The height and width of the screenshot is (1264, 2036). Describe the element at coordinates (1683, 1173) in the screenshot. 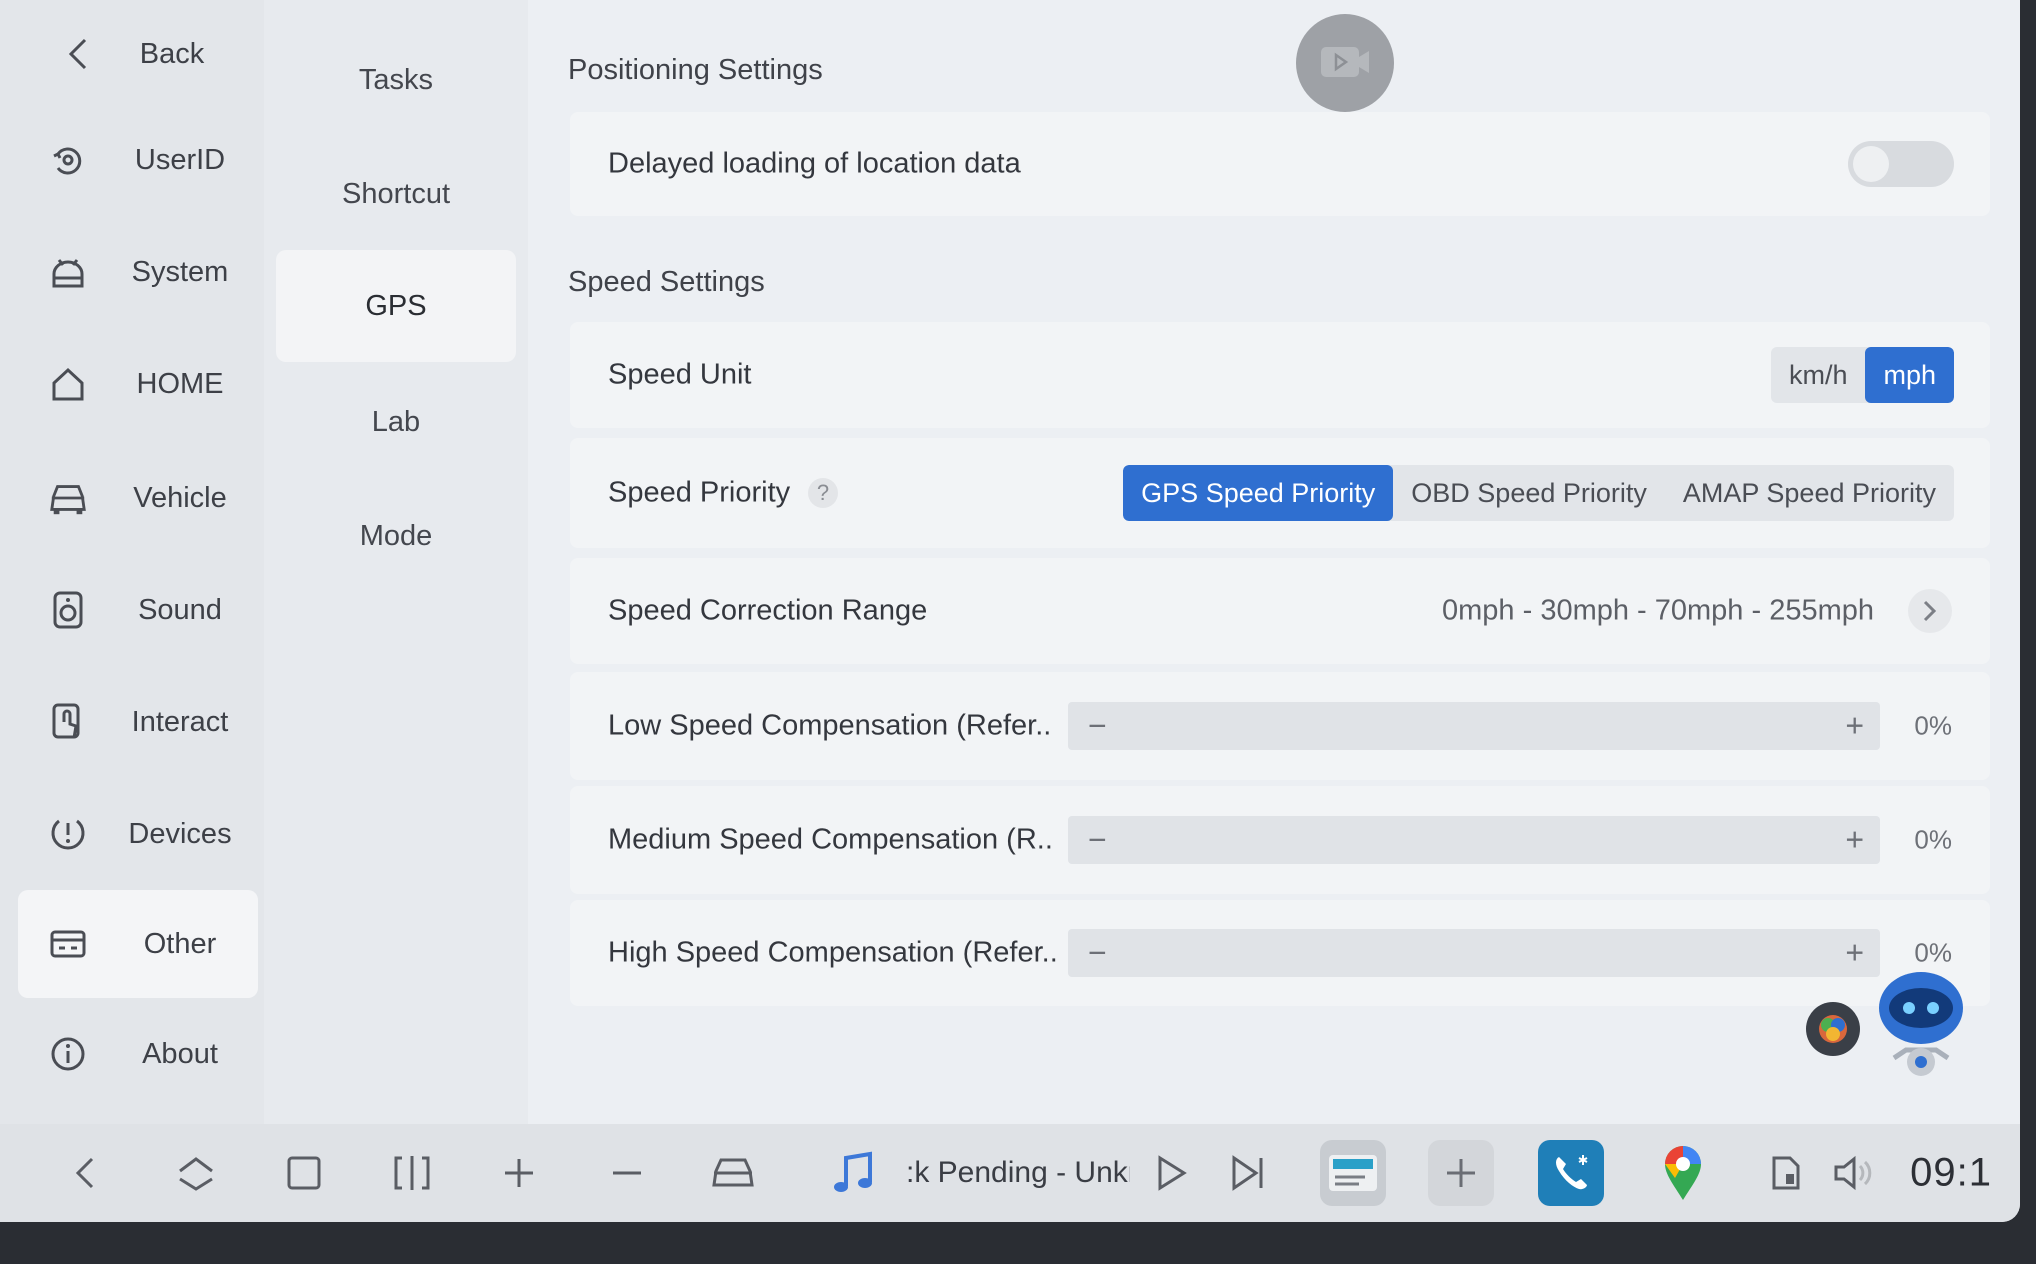

I see `maps-pin-icon` at that location.